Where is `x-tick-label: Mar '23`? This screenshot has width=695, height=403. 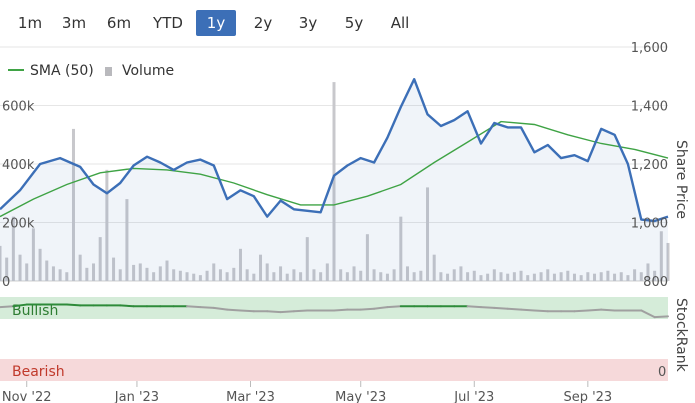
x-tick-label: Mar '23 is located at coordinates (250, 396).